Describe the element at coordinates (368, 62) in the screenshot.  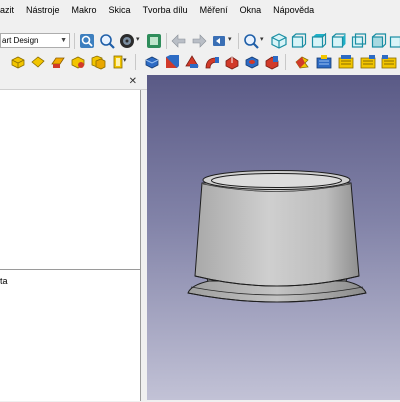
I see `chamfer-icon` at that location.